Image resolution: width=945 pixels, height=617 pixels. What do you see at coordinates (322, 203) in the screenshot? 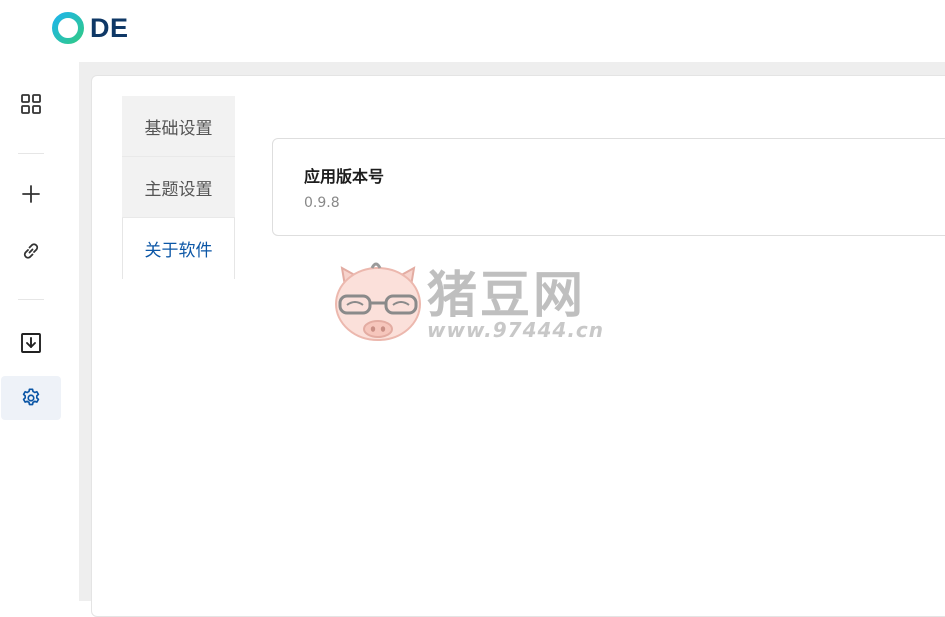
I see `version-value: 0.9.8` at bounding box center [322, 203].